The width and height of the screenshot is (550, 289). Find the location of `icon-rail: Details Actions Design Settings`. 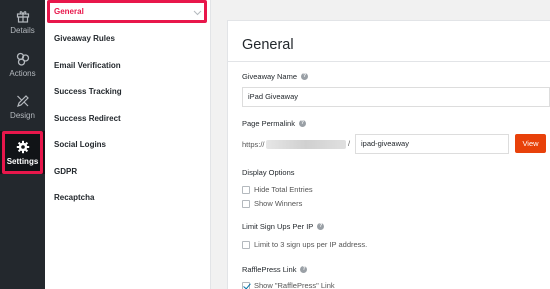

icon-rail: Details Actions Design Settings is located at coordinates (22, 144).